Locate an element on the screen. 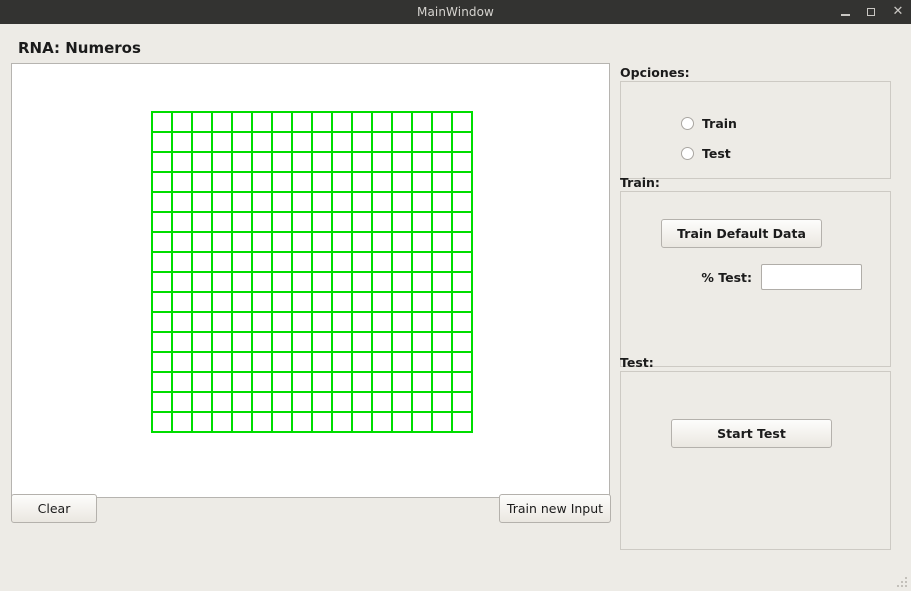  train-default-data-button: Train Default Data is located at coordinates (741, 233).